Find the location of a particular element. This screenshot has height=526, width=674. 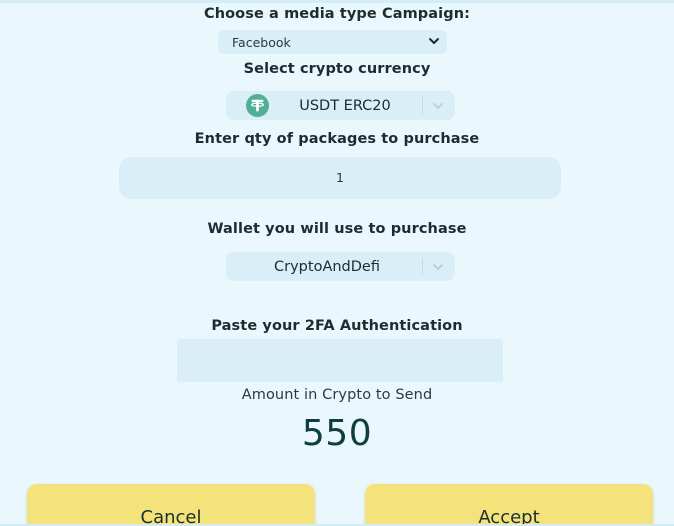

qty-label: Enter qty of packages to purchase is located at coordinates (337, 139).